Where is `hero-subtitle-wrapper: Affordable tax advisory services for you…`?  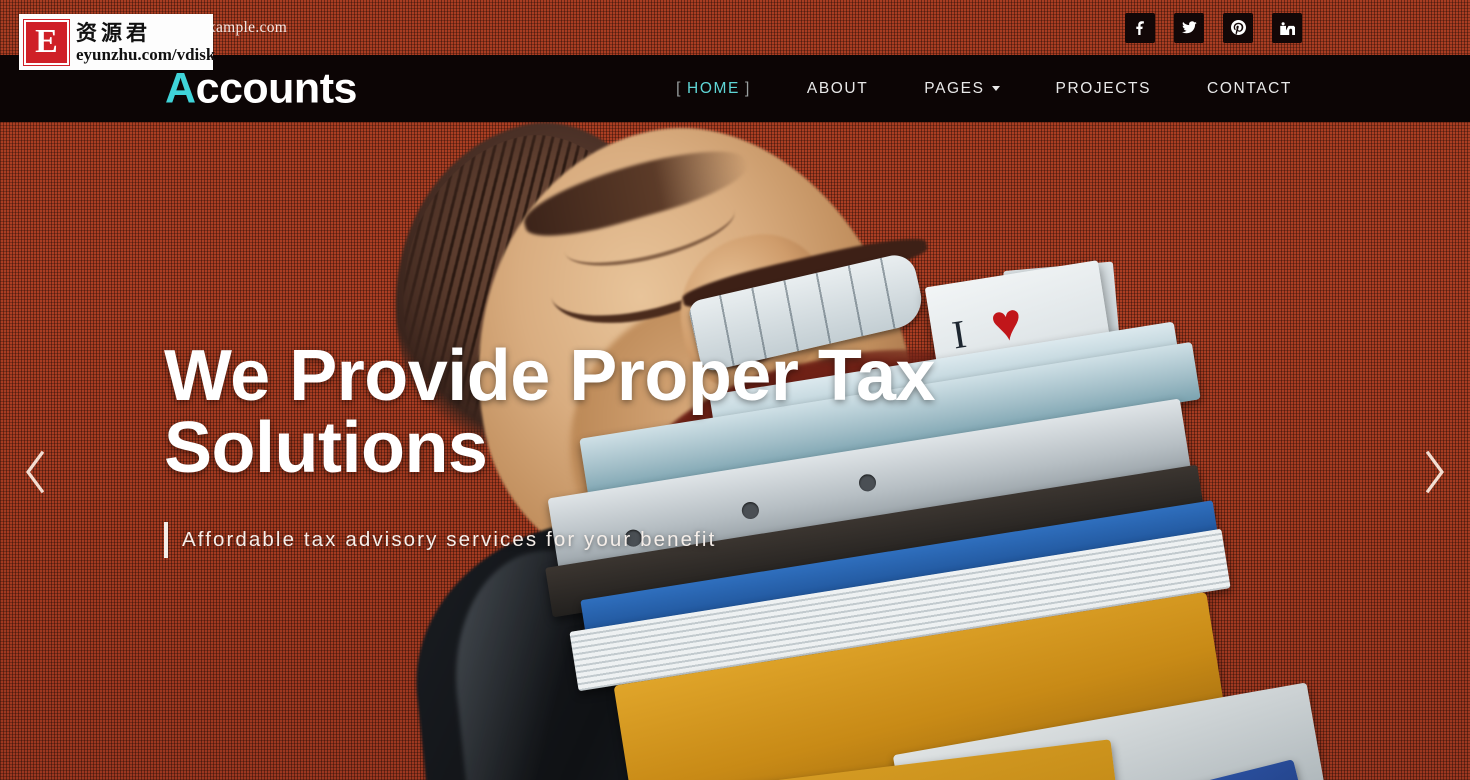 hero-subtitle-wrapper: Affordable tax advisory services for you… is located at coordinates (574, 540).